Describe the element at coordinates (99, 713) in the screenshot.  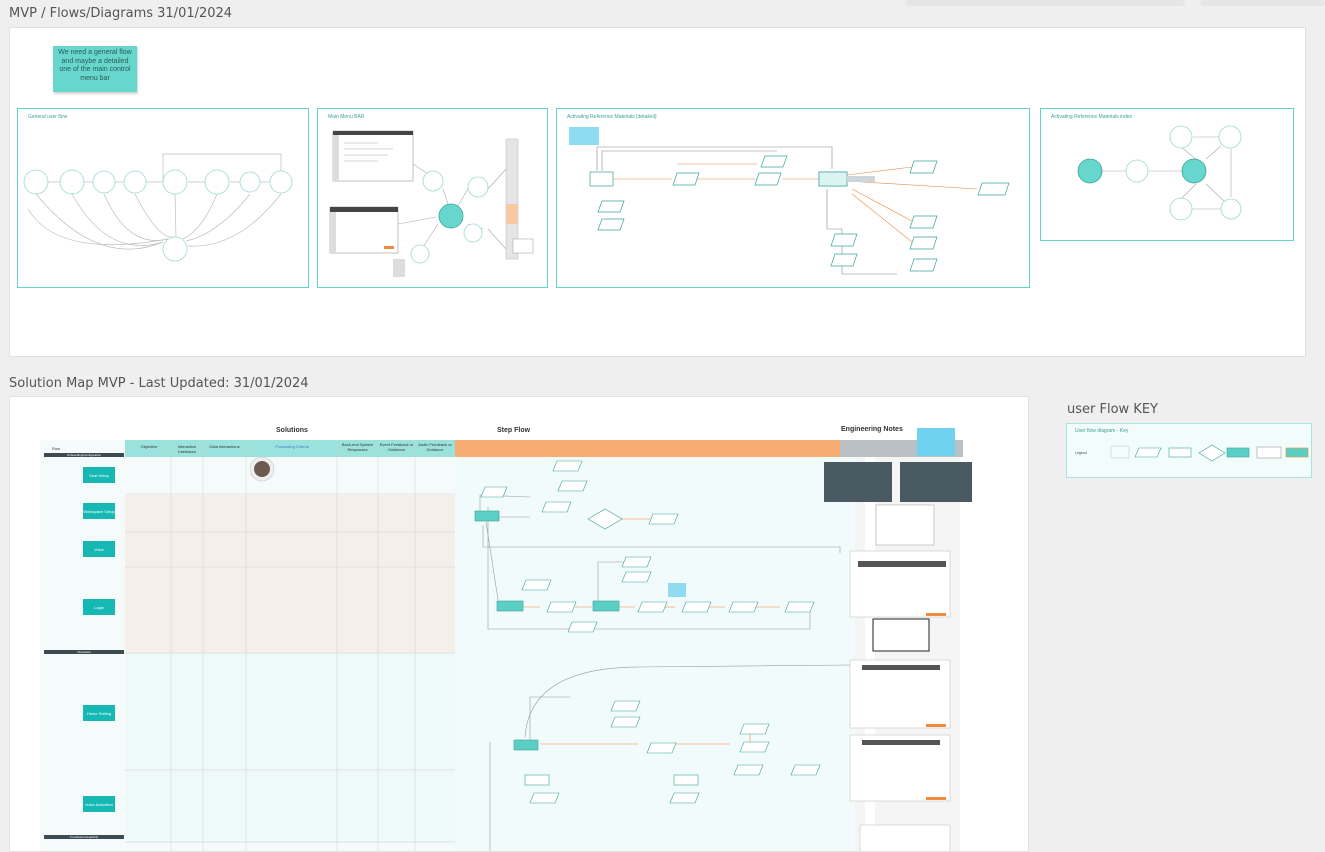
I see `row-label: Home Setting` at that location.